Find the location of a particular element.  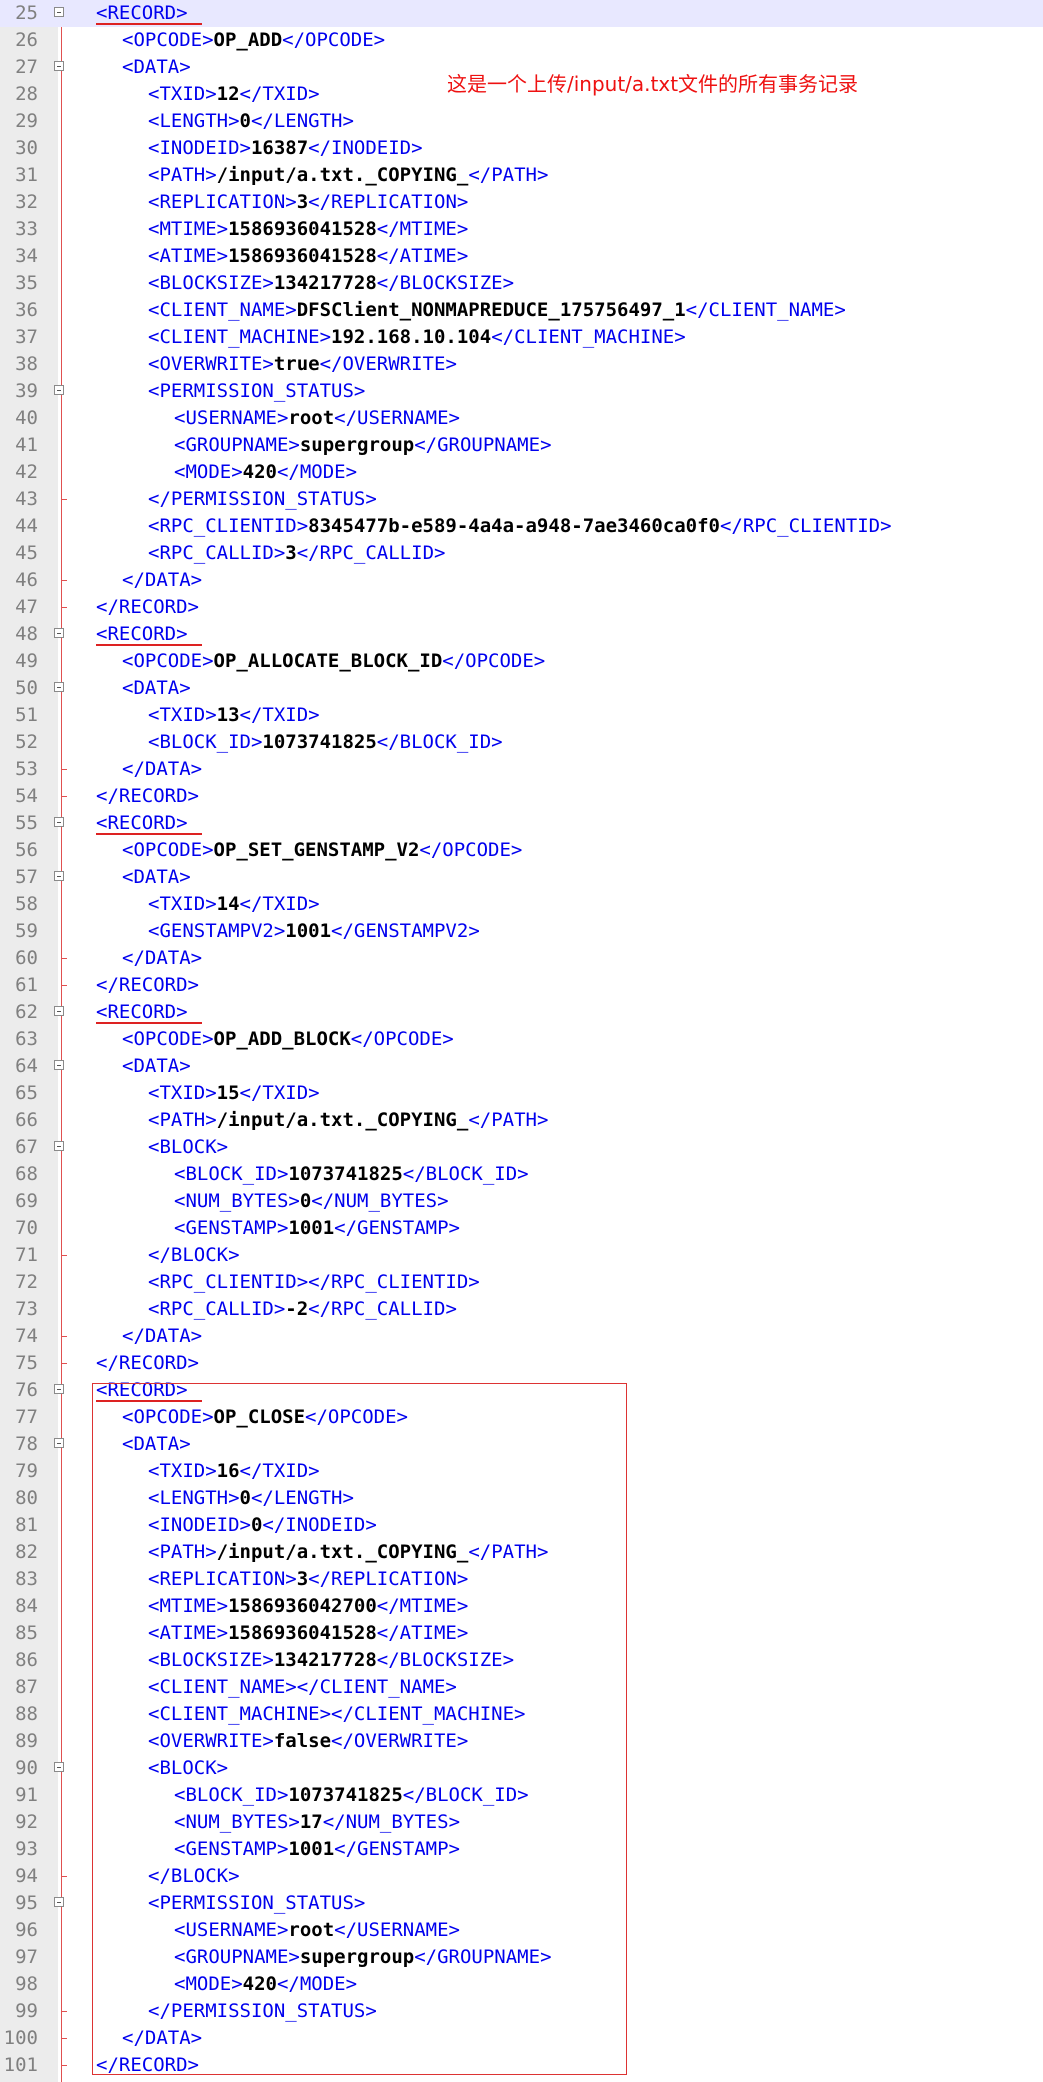

xml-value: OP_CLOSE is located at coordinates (259, 1417).